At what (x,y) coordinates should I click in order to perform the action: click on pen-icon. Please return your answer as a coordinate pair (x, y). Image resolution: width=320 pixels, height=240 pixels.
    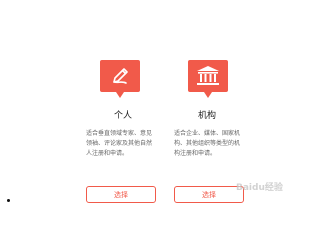
    Looking at the image, I should click on (120, 79).